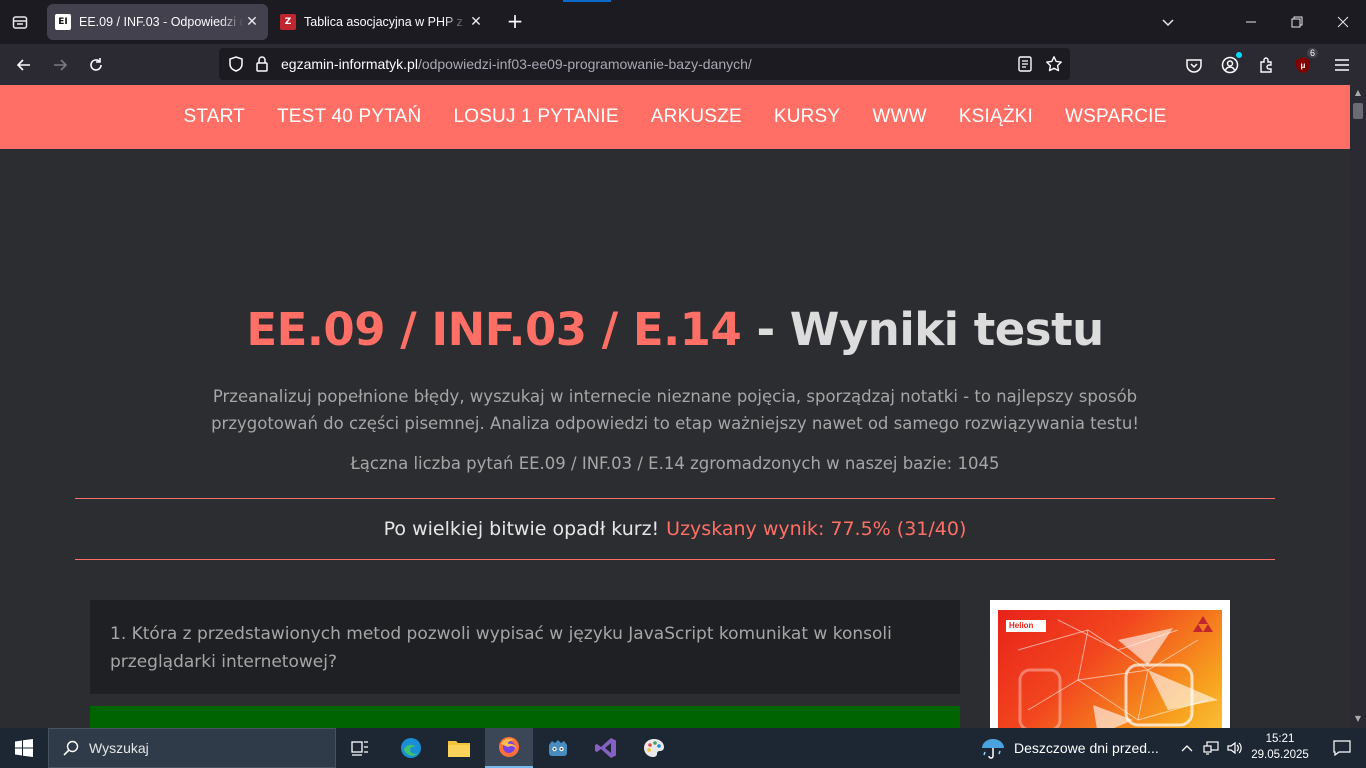 This screenshot has width=1366, height=768. What do you see at coordinates (411, 748) in the screenshot?
I see `edge-icon` at bounding box center [411, 748].